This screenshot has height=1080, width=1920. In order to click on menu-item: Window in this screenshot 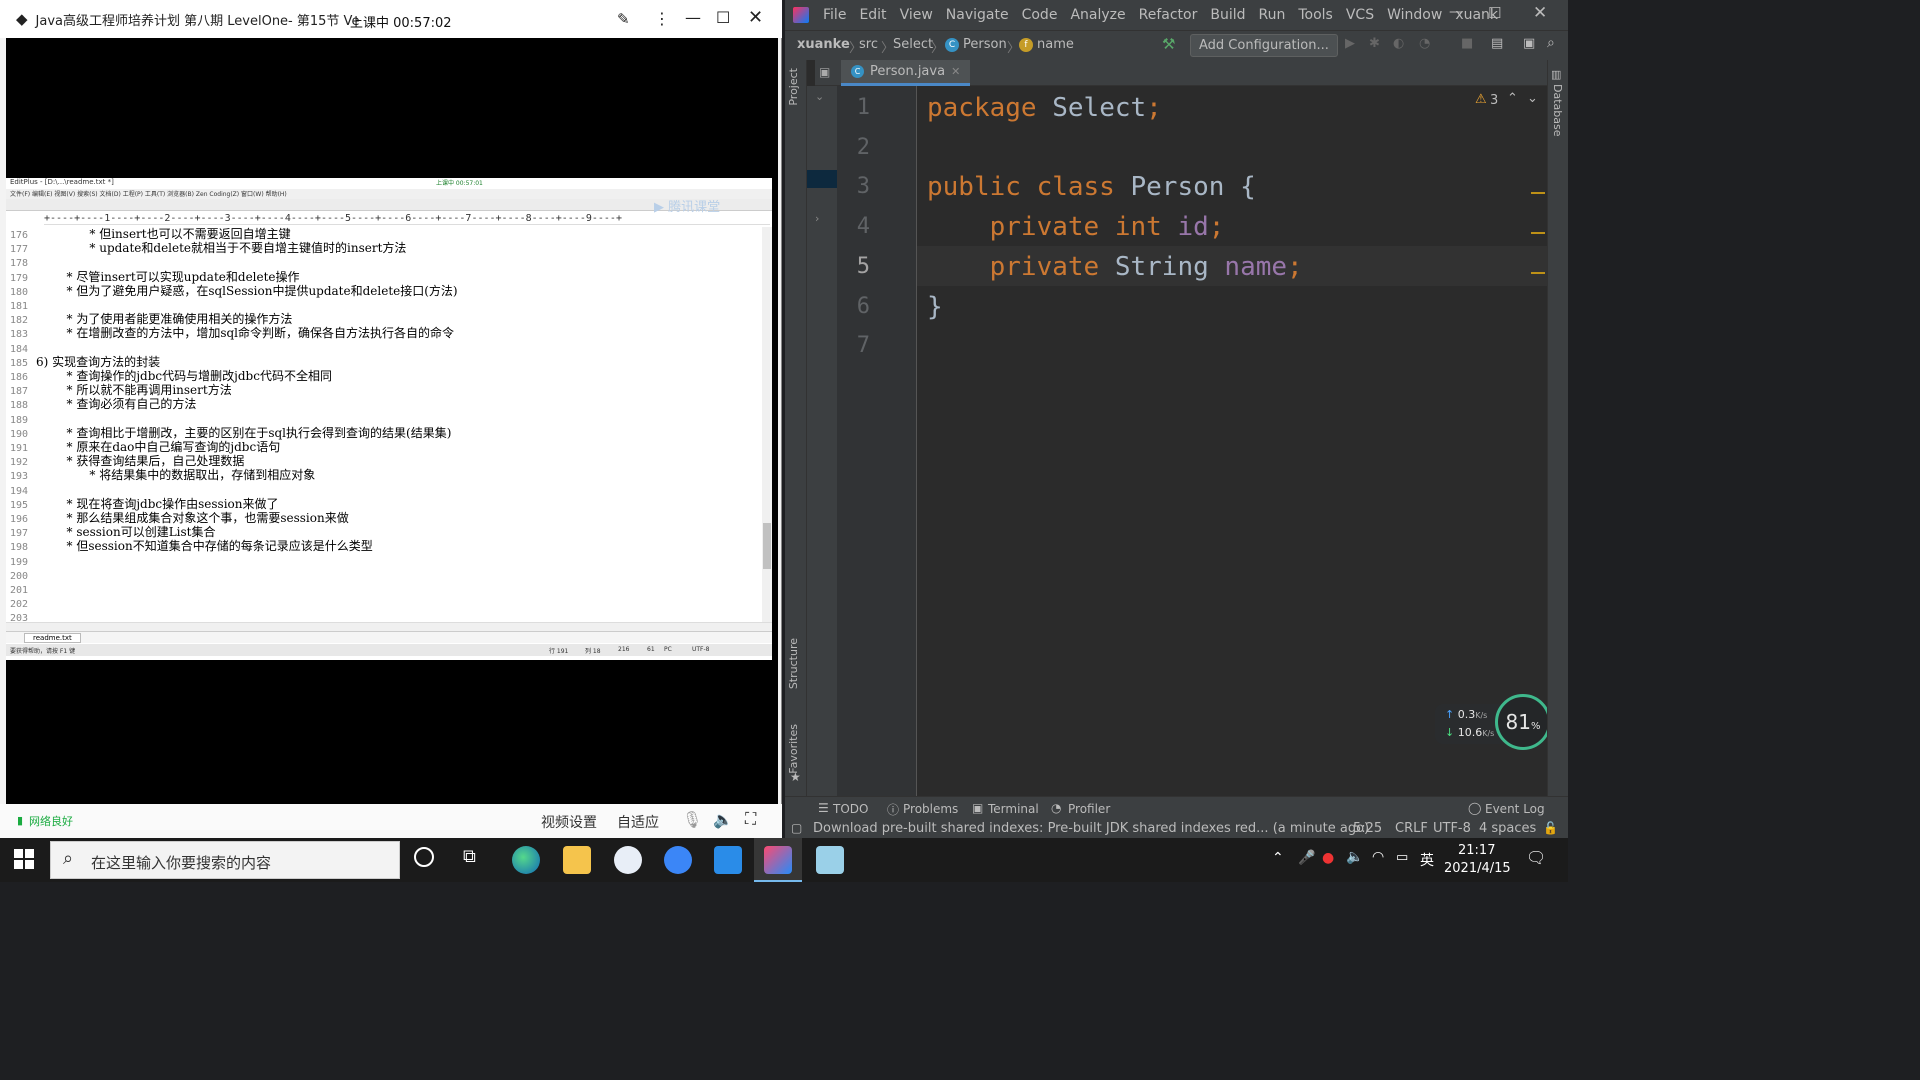, I will do `click(1414, 15)`.